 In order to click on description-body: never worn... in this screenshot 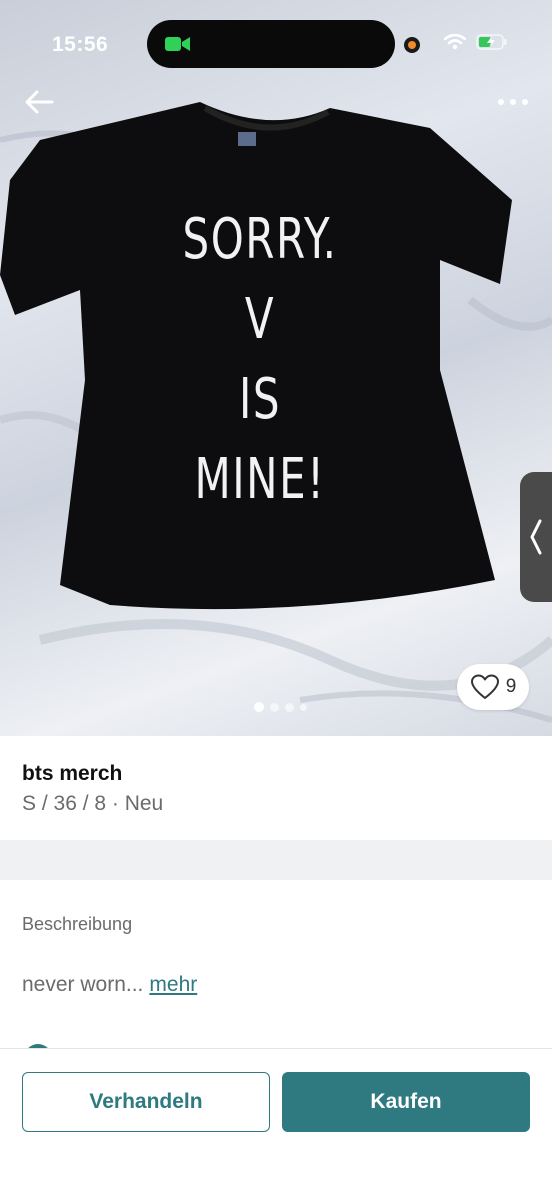, I will do `click(83, 984)`.